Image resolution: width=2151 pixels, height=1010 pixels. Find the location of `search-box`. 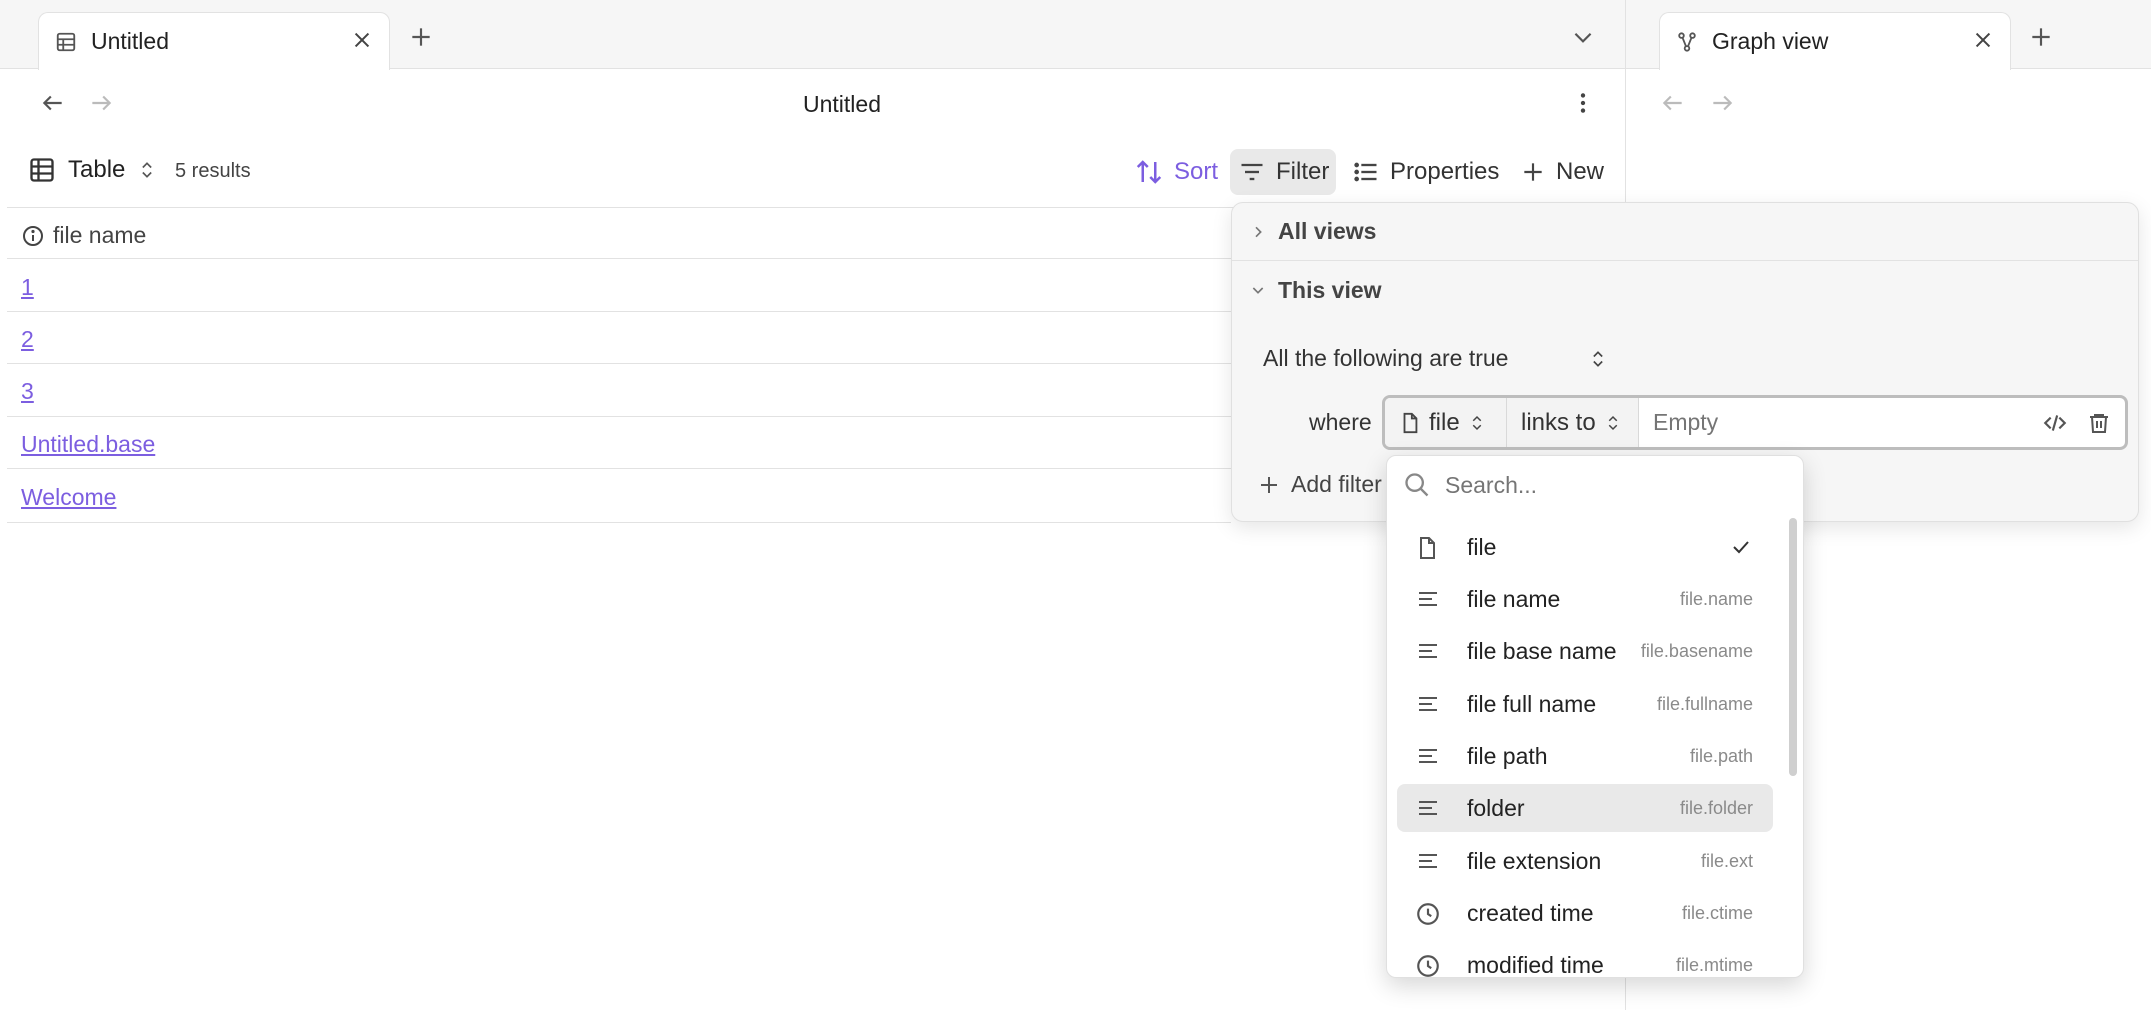

search-box is located at coordinates (1595, 485).